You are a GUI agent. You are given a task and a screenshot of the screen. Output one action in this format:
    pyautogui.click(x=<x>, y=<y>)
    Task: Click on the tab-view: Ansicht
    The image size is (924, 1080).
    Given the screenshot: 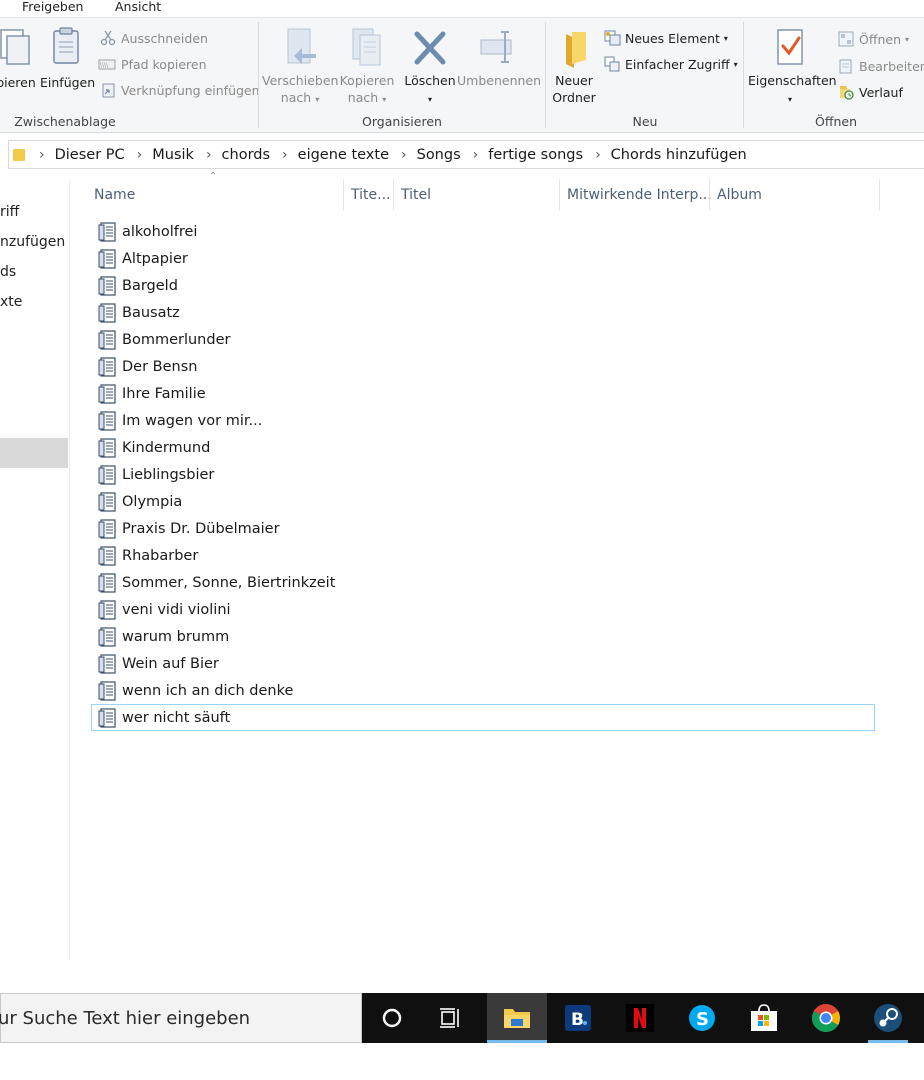 What is the action you would take?
    pyautogui.click(x=138, y=7)
    